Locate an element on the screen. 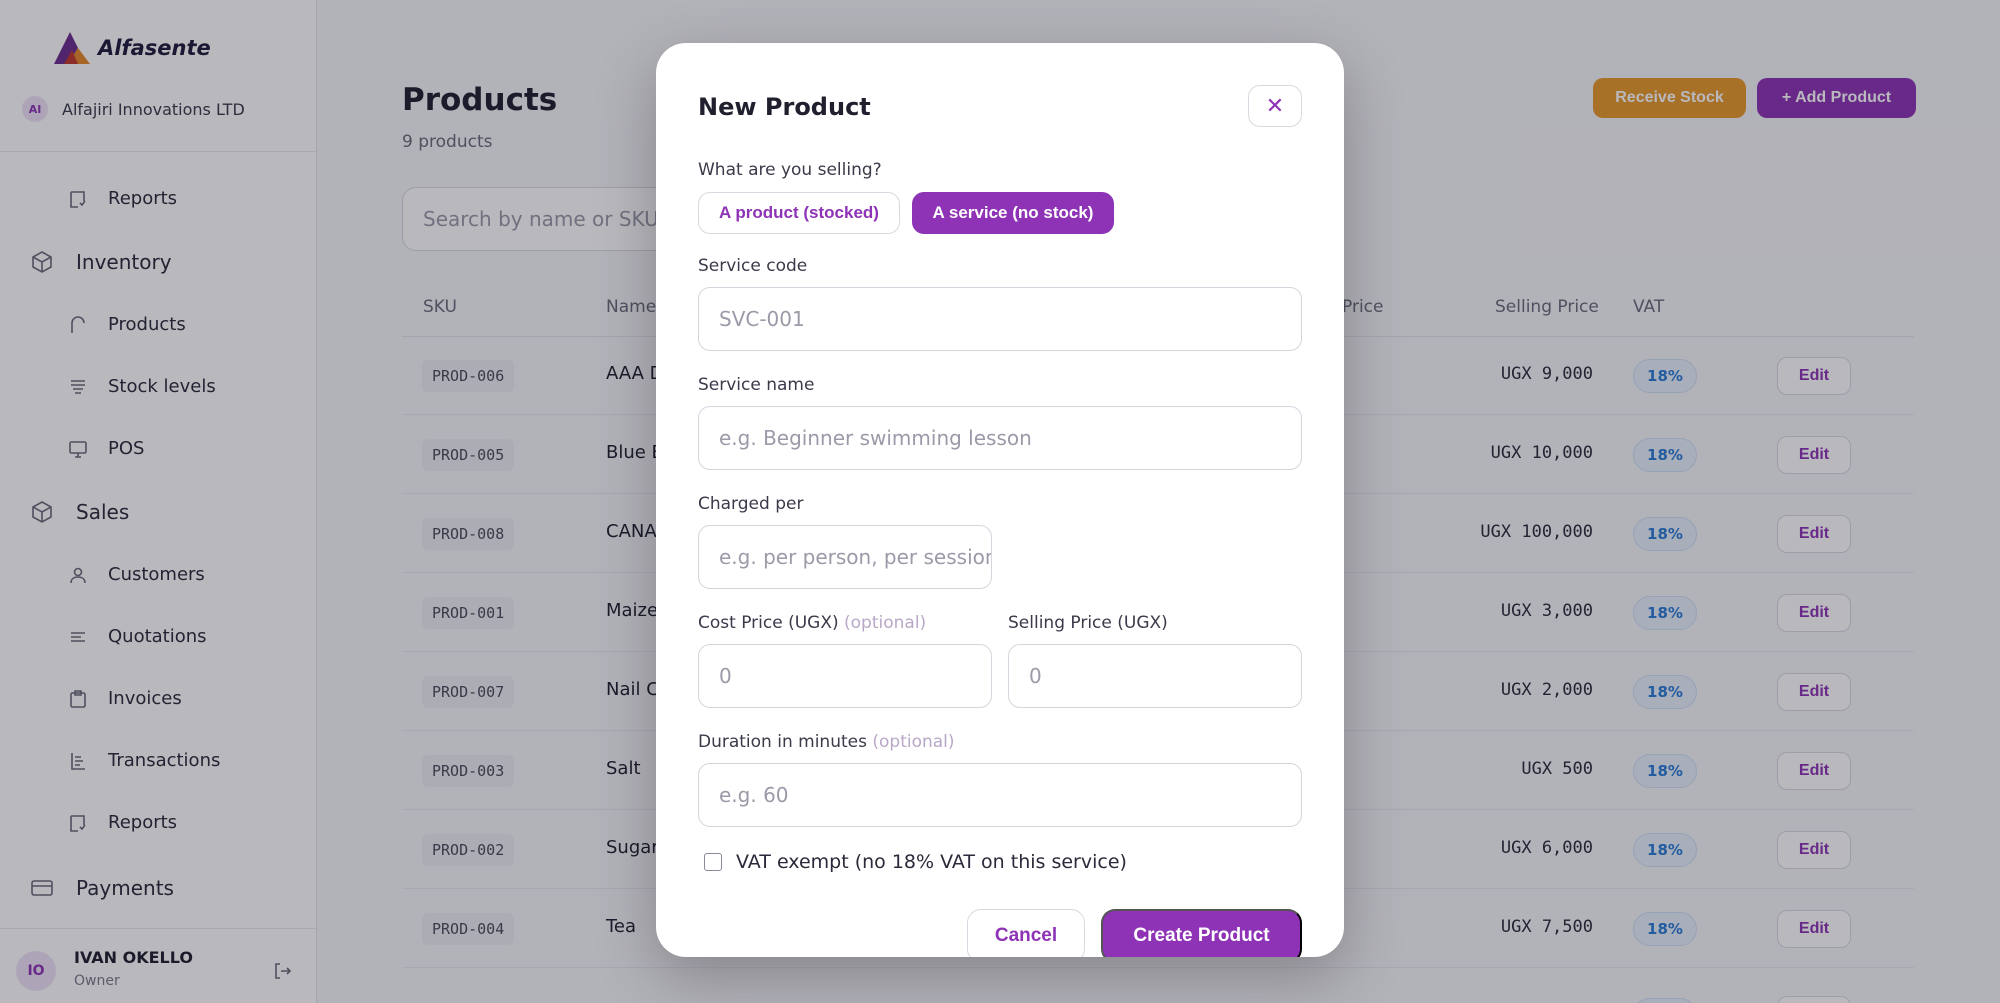 The height and width of the screenshot is (1003, 2000). duration-label: Duration in minutes (optional) is located at coordinates (826, 742).